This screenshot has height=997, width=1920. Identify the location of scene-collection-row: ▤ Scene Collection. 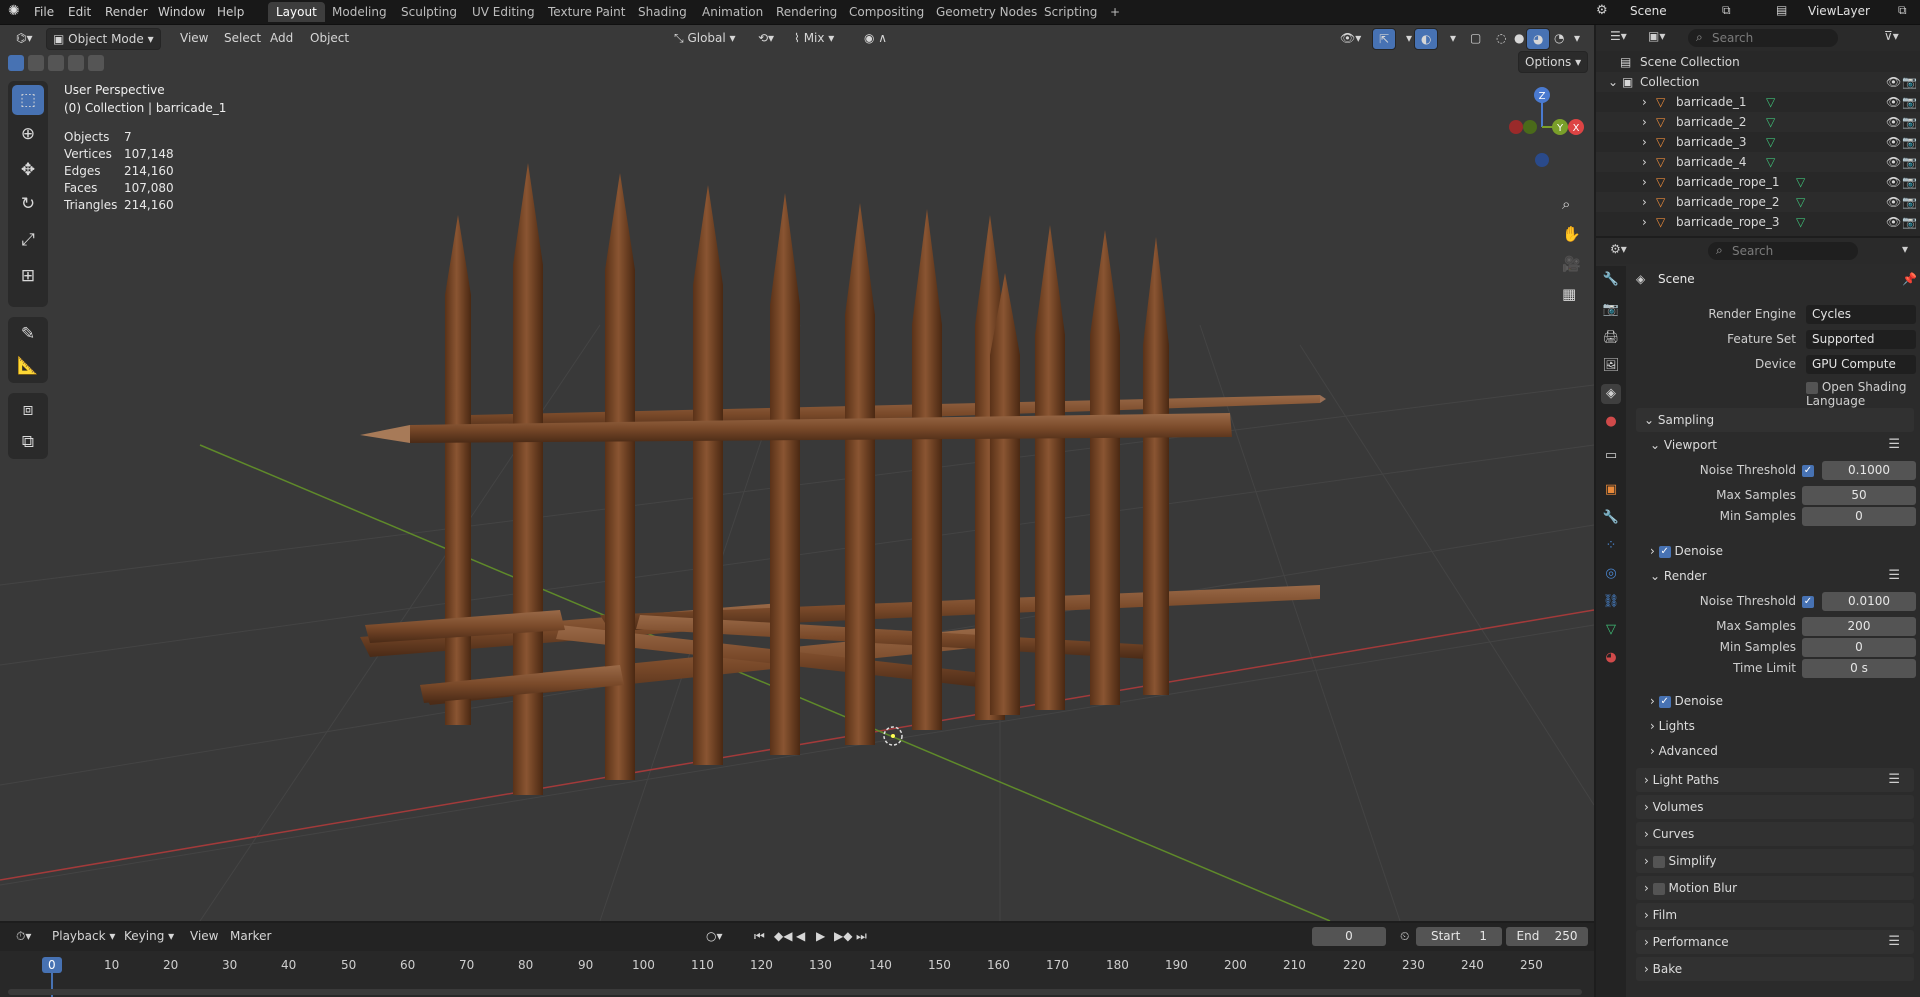
(1758, 62).